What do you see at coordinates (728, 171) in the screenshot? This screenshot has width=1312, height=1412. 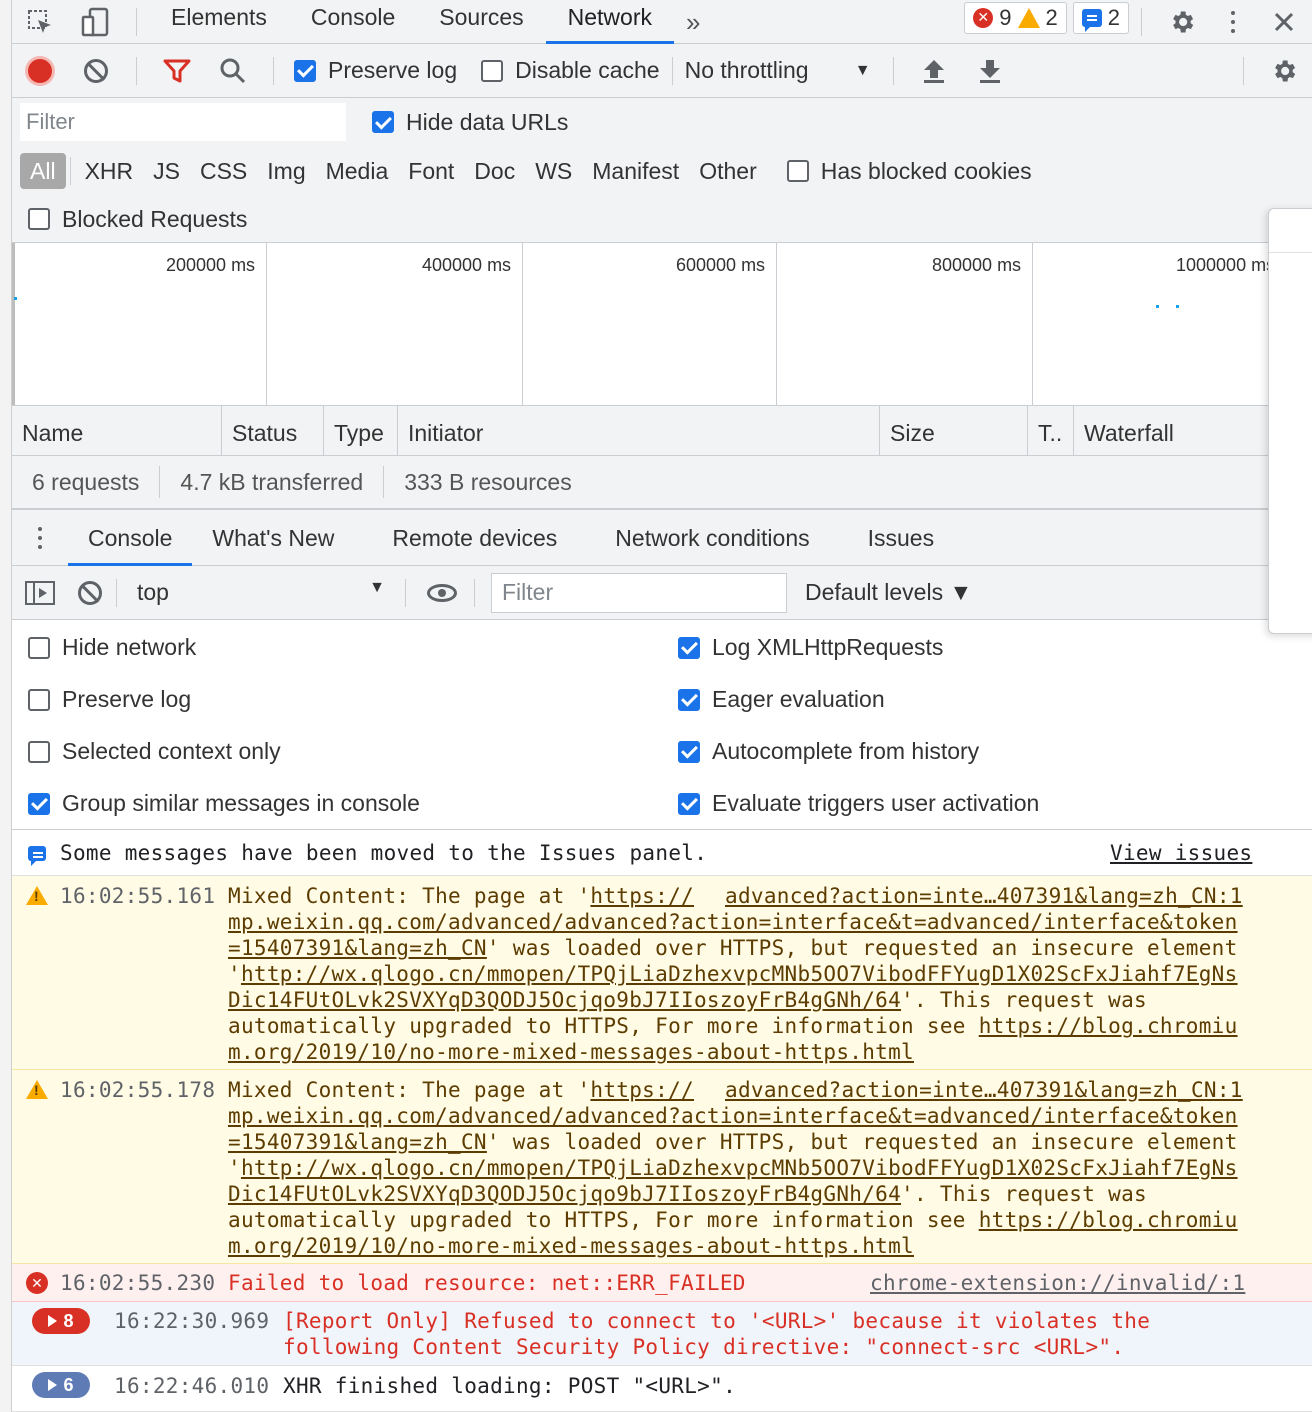 I see `type-other: Other` at bounding box center [728, 171].